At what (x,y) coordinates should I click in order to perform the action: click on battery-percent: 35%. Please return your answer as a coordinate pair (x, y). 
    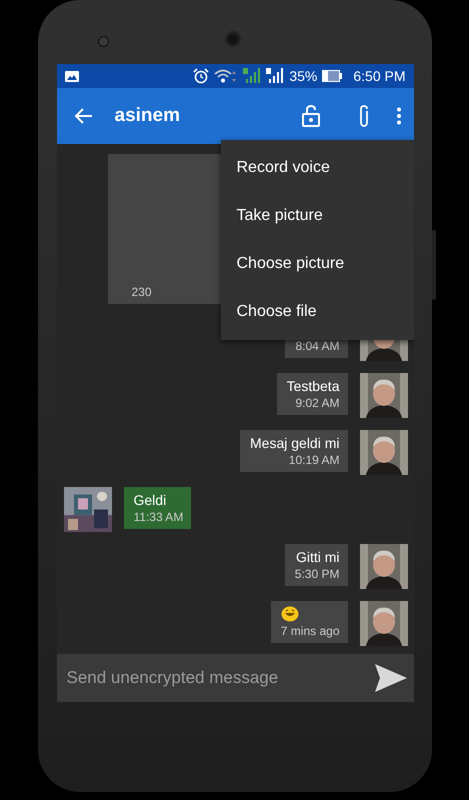
    Looking at the image, I should click on (303, 76).